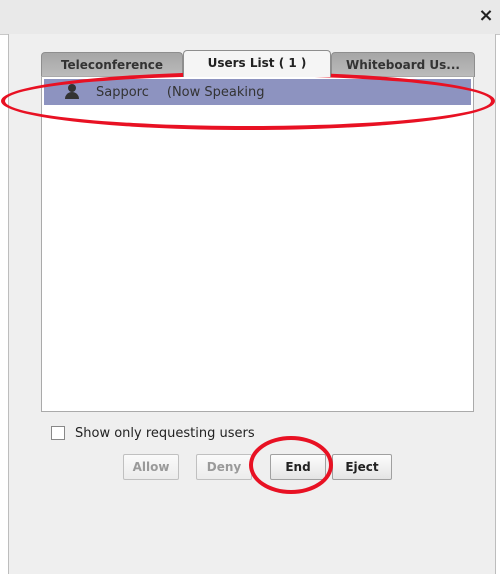 The image size is (500, 574). Describe the element at coordinates (257, 63) in the screenshot. I see `tab-users-list: Users List ( 1 )` at that location.